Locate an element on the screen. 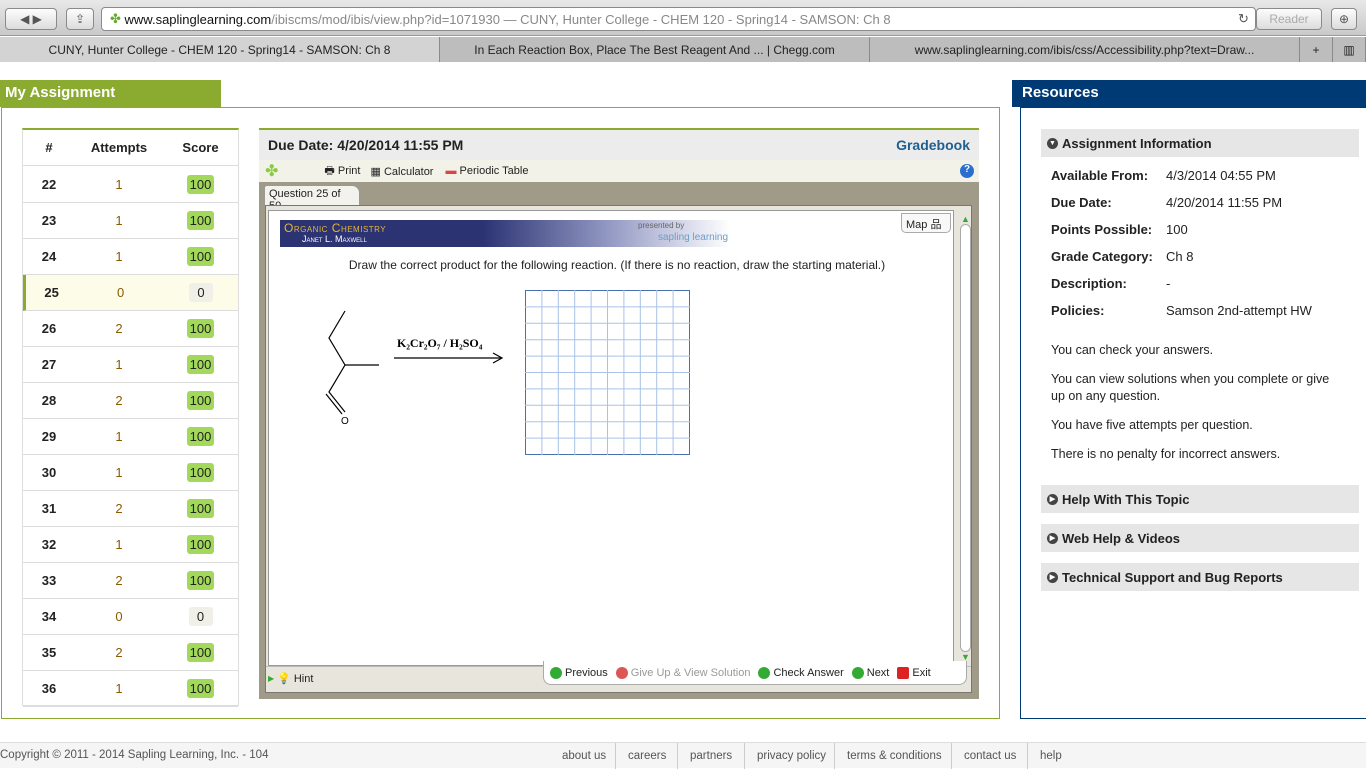  map-button: Map 品 is located at coordinates (926, 223).